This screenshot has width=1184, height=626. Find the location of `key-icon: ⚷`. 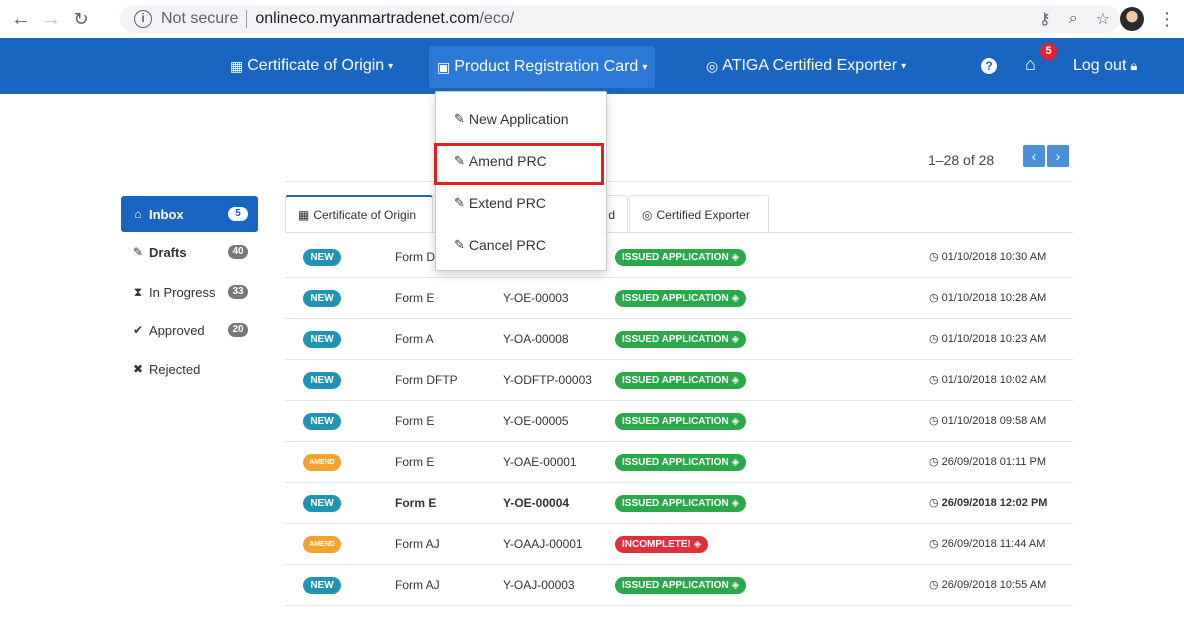

key-icon: ⚷ is located at coordinates (1045, 19).